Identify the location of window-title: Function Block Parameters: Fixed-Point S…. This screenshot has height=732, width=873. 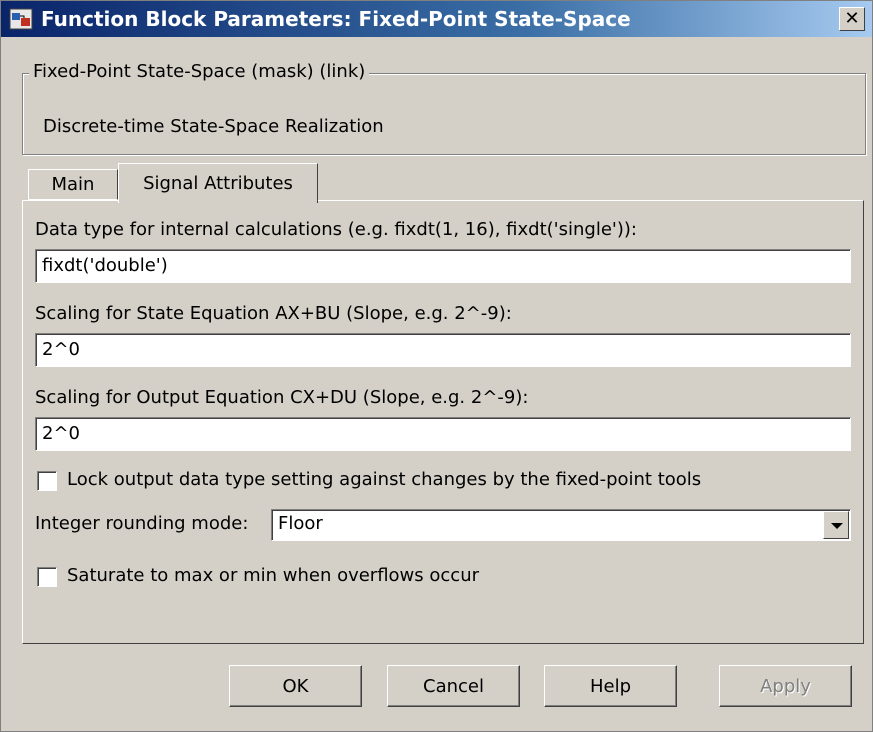
(336, 19).